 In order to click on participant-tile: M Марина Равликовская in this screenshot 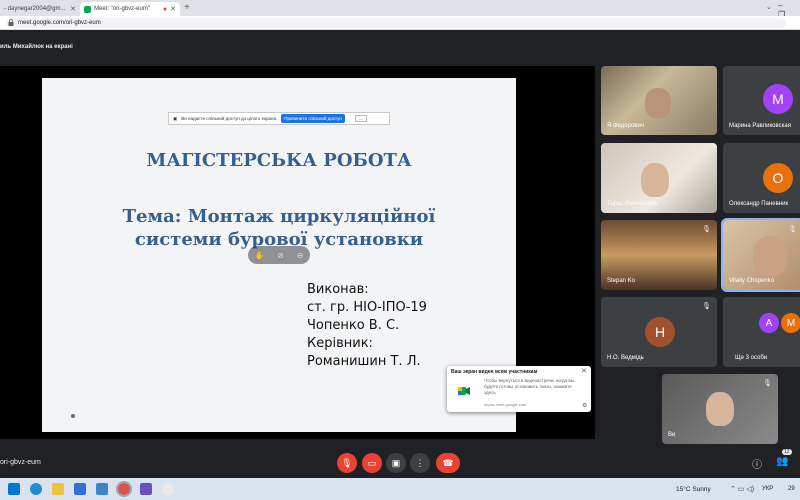, I will do `click(761, 100)`.